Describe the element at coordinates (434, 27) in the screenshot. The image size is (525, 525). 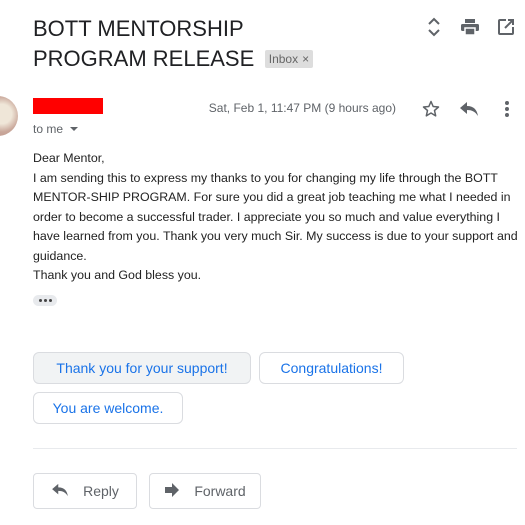
I see `expand-collapse-icon` at that location.